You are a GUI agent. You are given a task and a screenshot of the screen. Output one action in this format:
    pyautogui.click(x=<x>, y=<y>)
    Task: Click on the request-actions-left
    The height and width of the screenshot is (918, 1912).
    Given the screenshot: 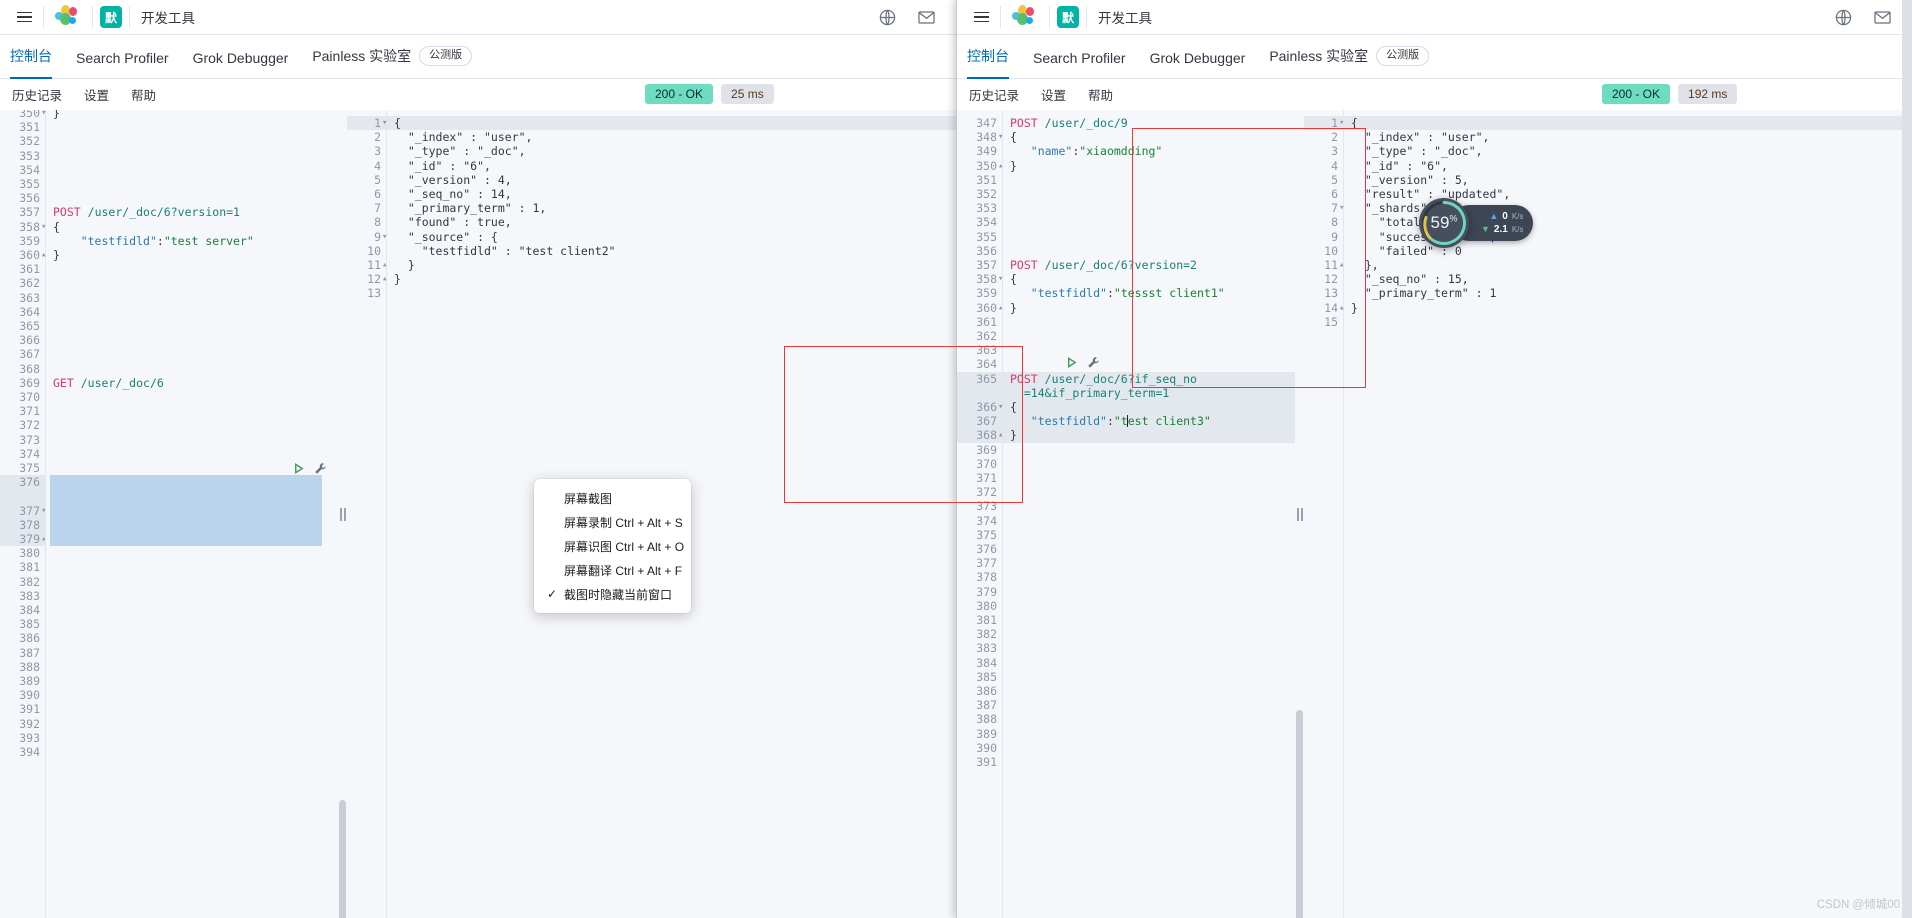 What is the action you would take?
    pyautogui.click(x=309, y=471)
    